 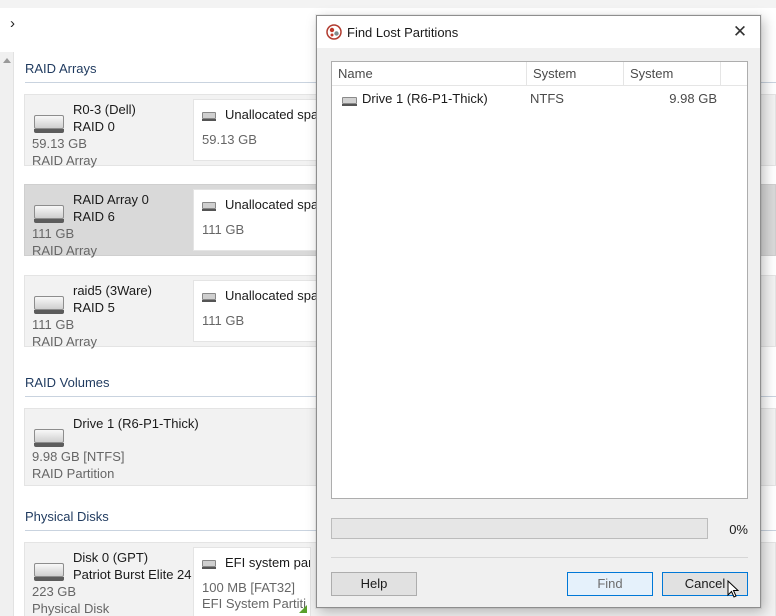 I want to click on list-header: Name System System, so click(x=539, y=74).